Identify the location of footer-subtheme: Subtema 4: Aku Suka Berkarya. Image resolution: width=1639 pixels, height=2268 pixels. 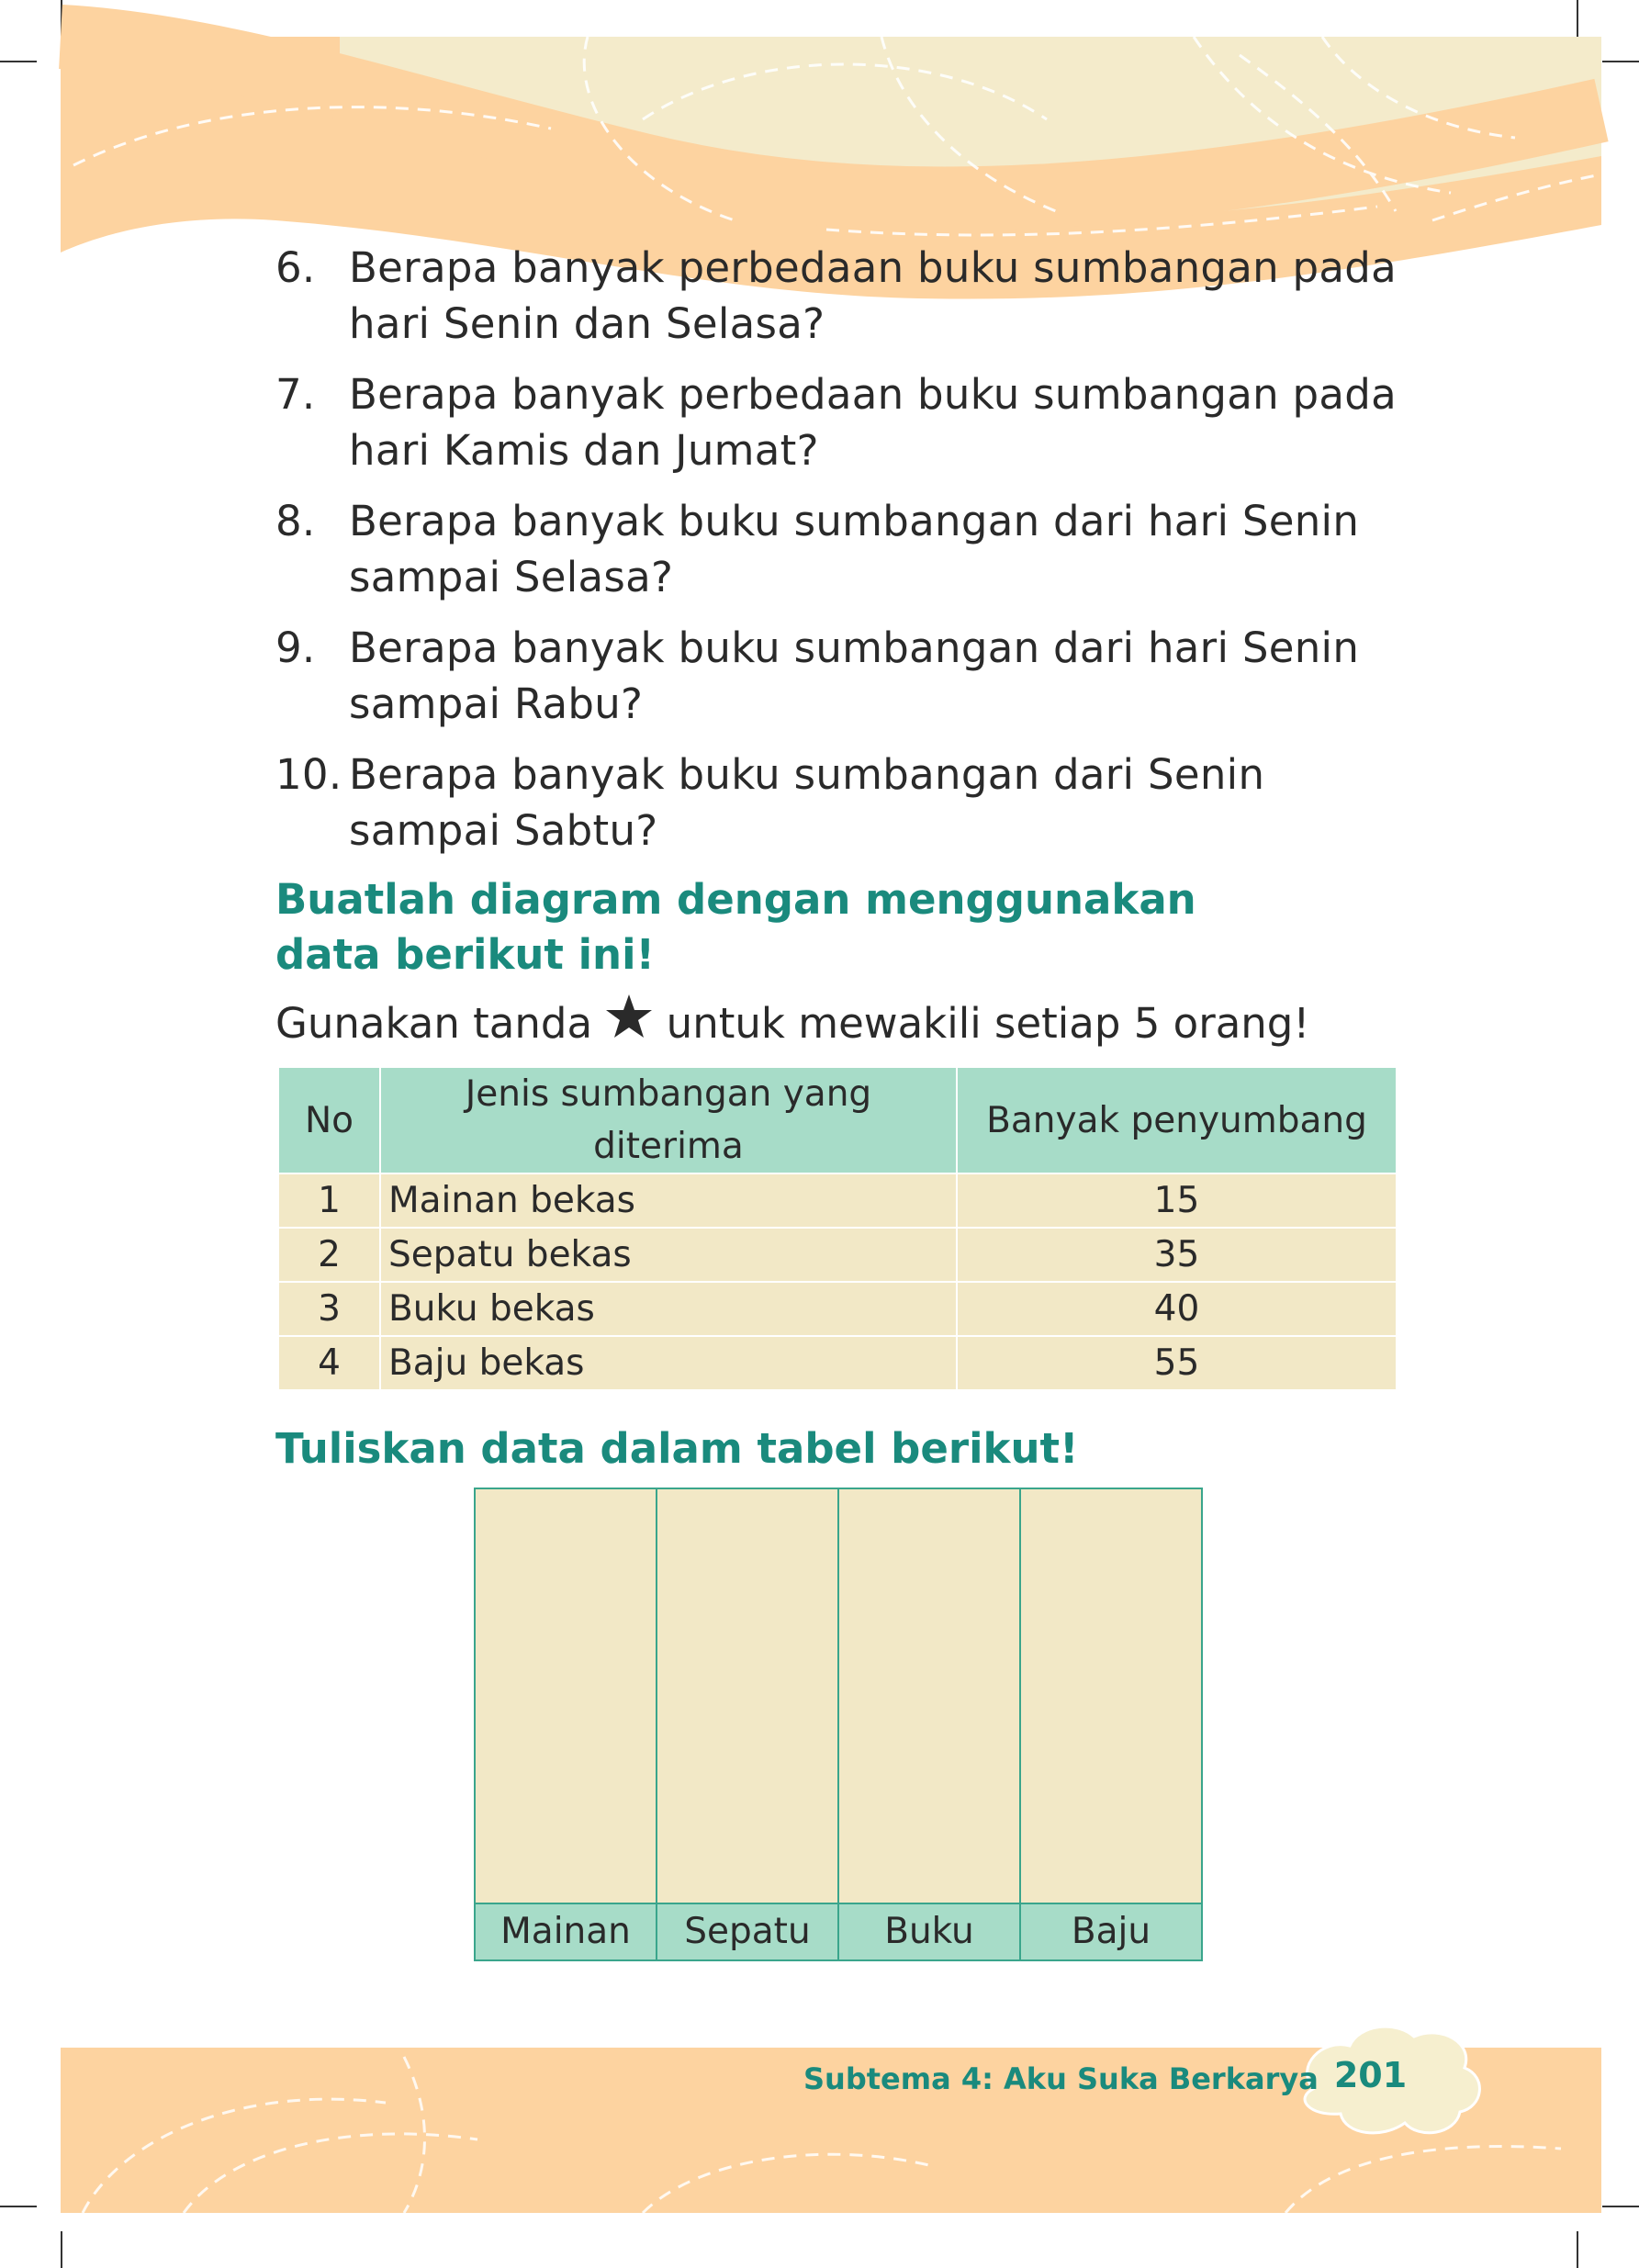
(1061, 2079).